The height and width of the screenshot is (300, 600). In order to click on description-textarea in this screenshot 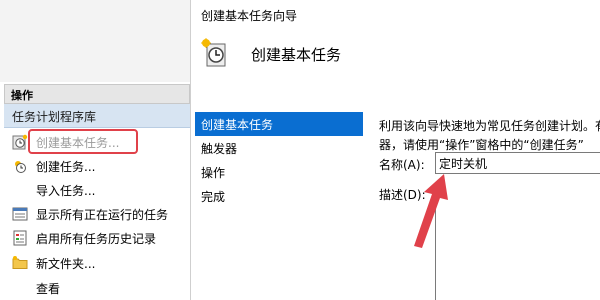, I will do `click(517, 241)`.